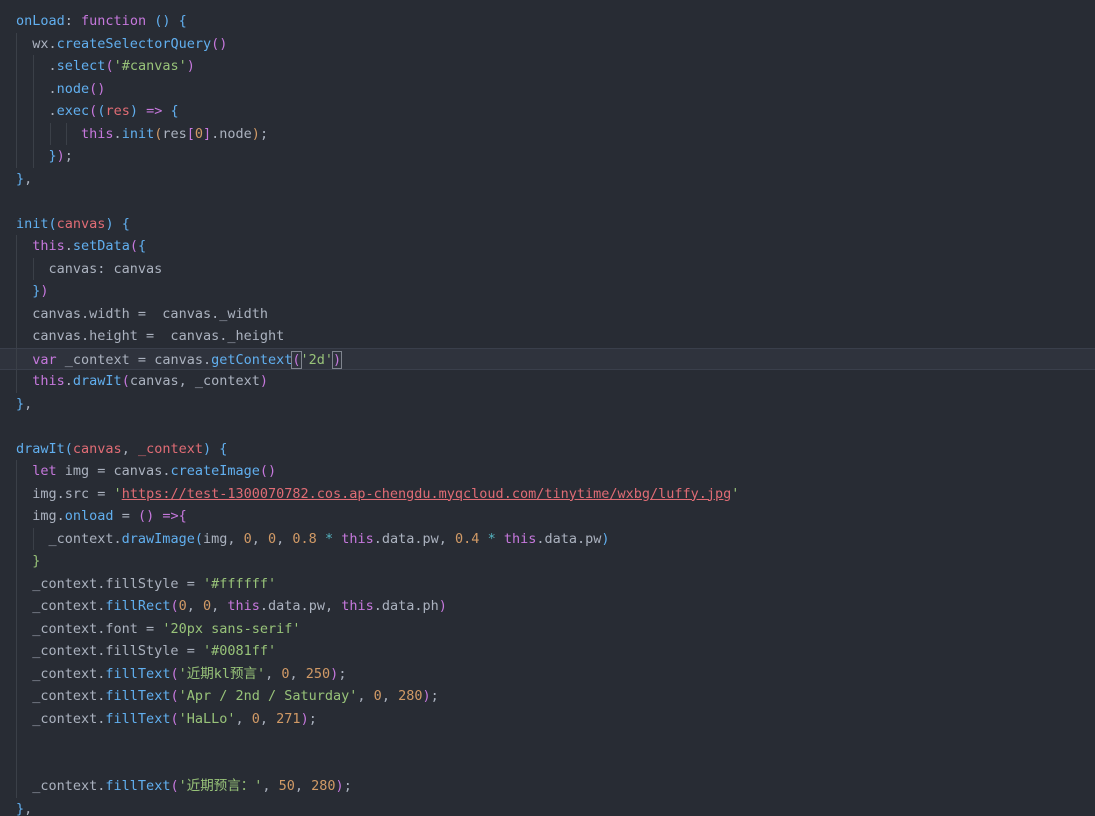 This screenshot has height=816, width=1095. Describe the element at coordinates (547, 471) in the screenshot. I see `code-line: let img = canvas.createImage()` at that location.